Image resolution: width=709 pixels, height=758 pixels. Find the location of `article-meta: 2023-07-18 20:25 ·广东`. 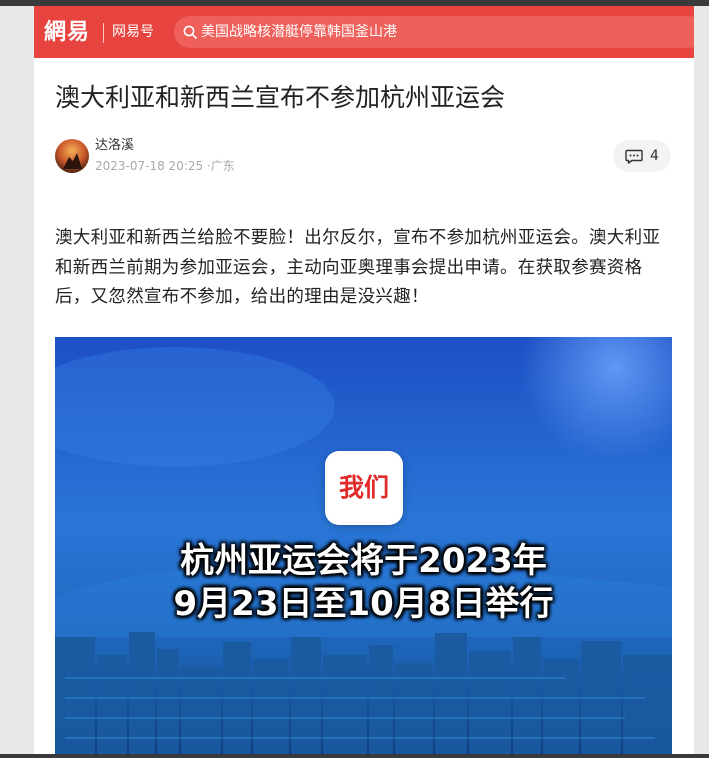

article-meta: 2023-07-18 20:25 ·广东 is located at coordinates (165, 166).